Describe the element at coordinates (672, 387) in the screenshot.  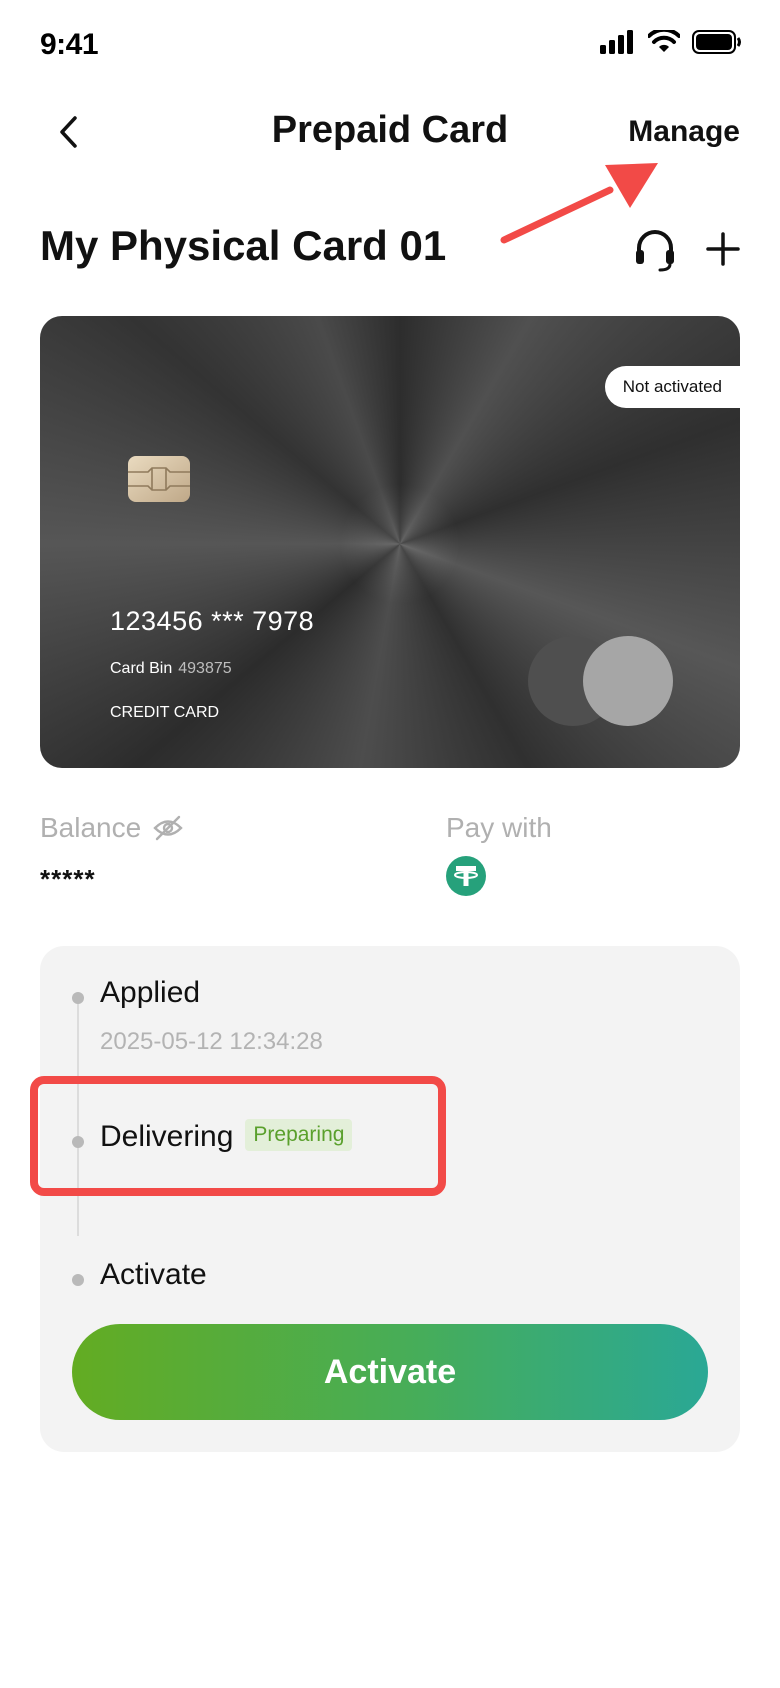
I see `card-status-badge: Not activated` at that location.